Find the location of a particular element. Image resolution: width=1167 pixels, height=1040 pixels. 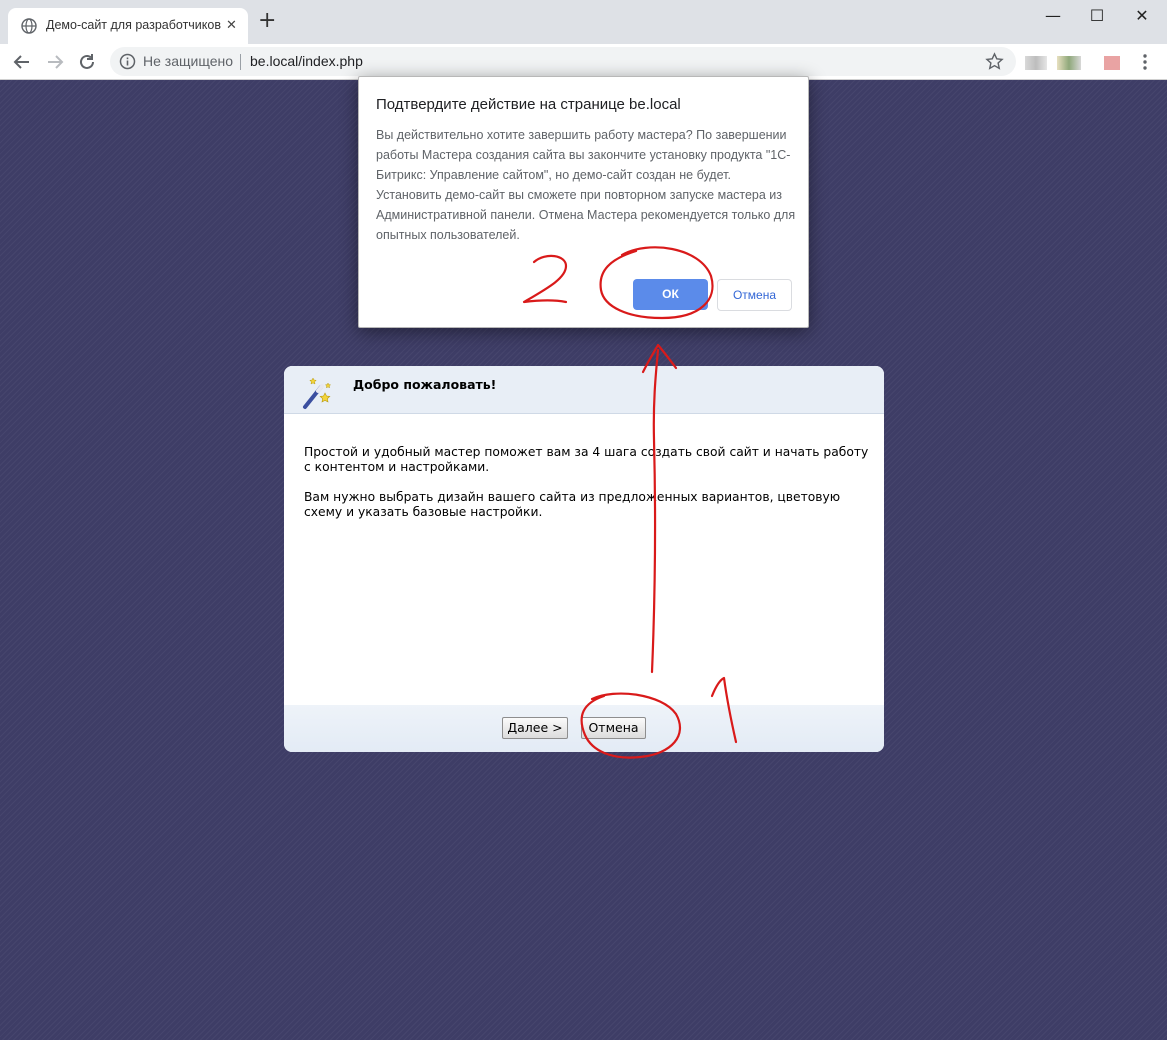

close-window-button: ✕ is located at coordinates (1142, 16).